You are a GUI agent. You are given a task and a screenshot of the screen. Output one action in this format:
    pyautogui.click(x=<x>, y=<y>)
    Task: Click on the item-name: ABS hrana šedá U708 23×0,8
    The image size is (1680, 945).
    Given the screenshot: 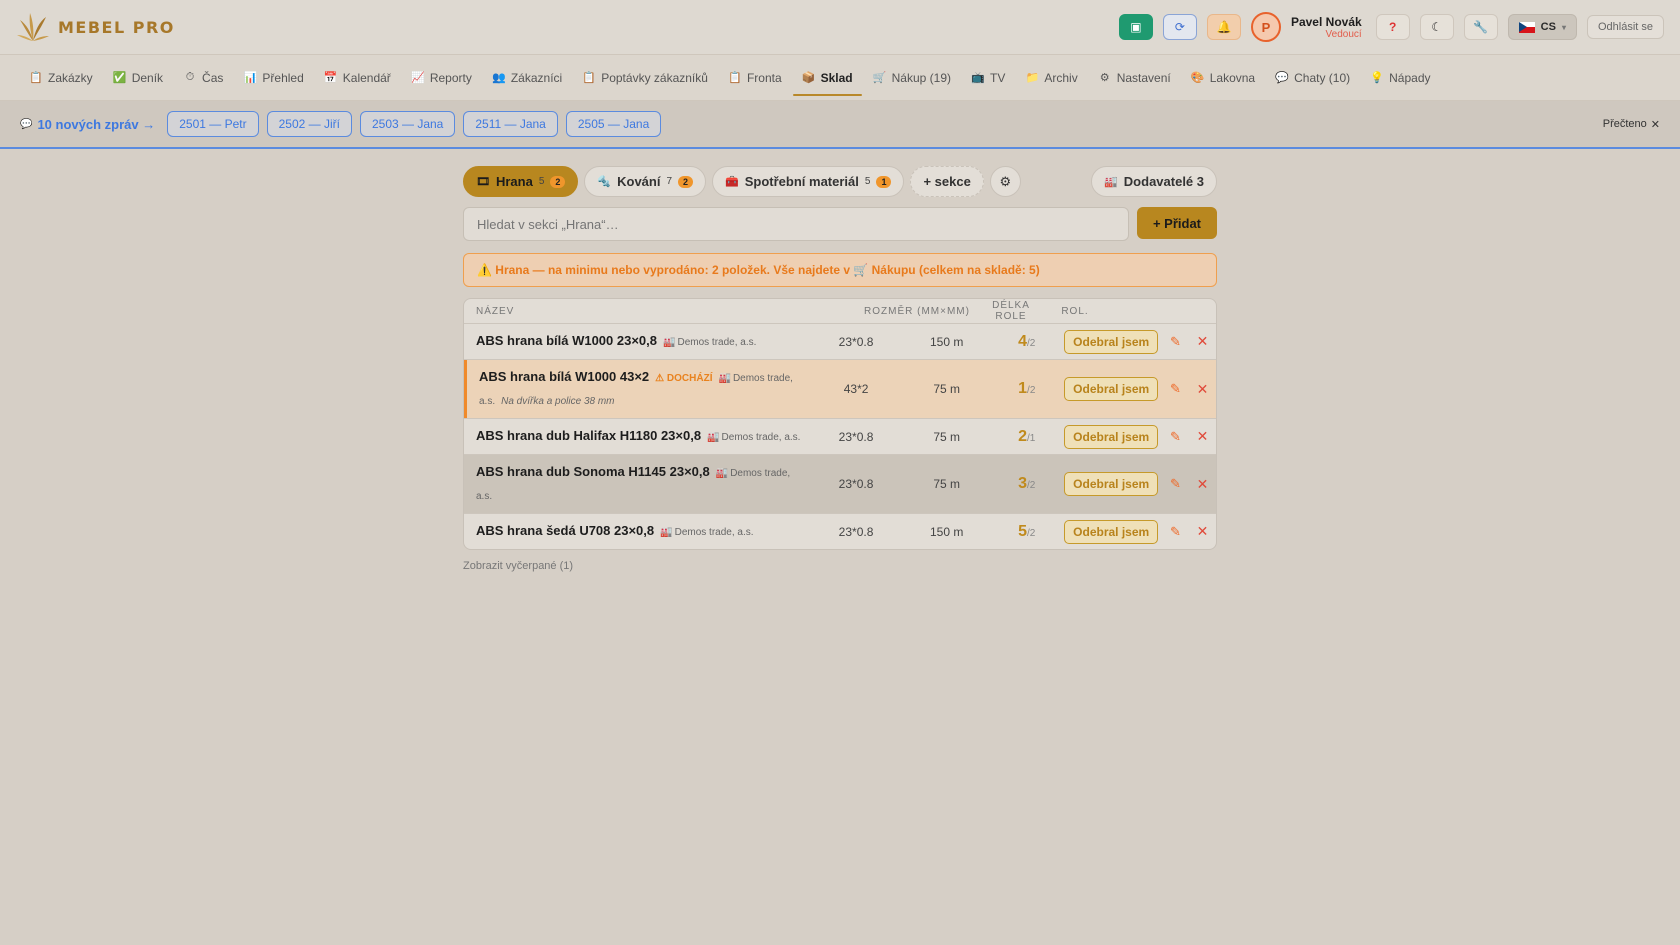 What is the action you would take?
    pyautogui.click(x=565, y=530)
    